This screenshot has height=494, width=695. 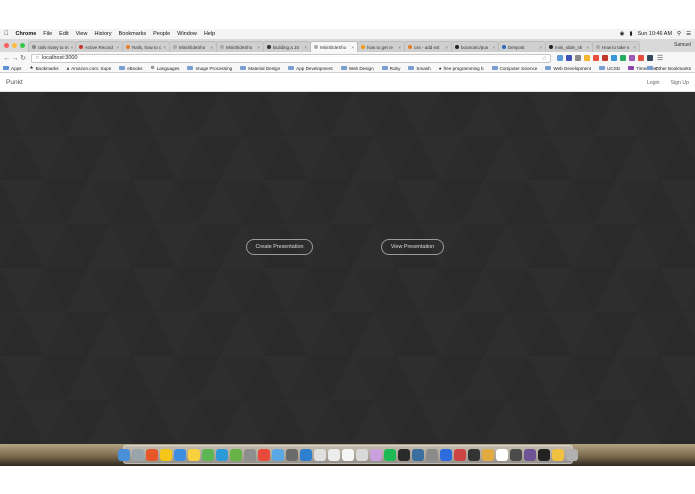 What do you see at coordinates (569, 46) in the screenshot?
I see `tab: mini_slide_sh ×` at bounding box center [569, 46].